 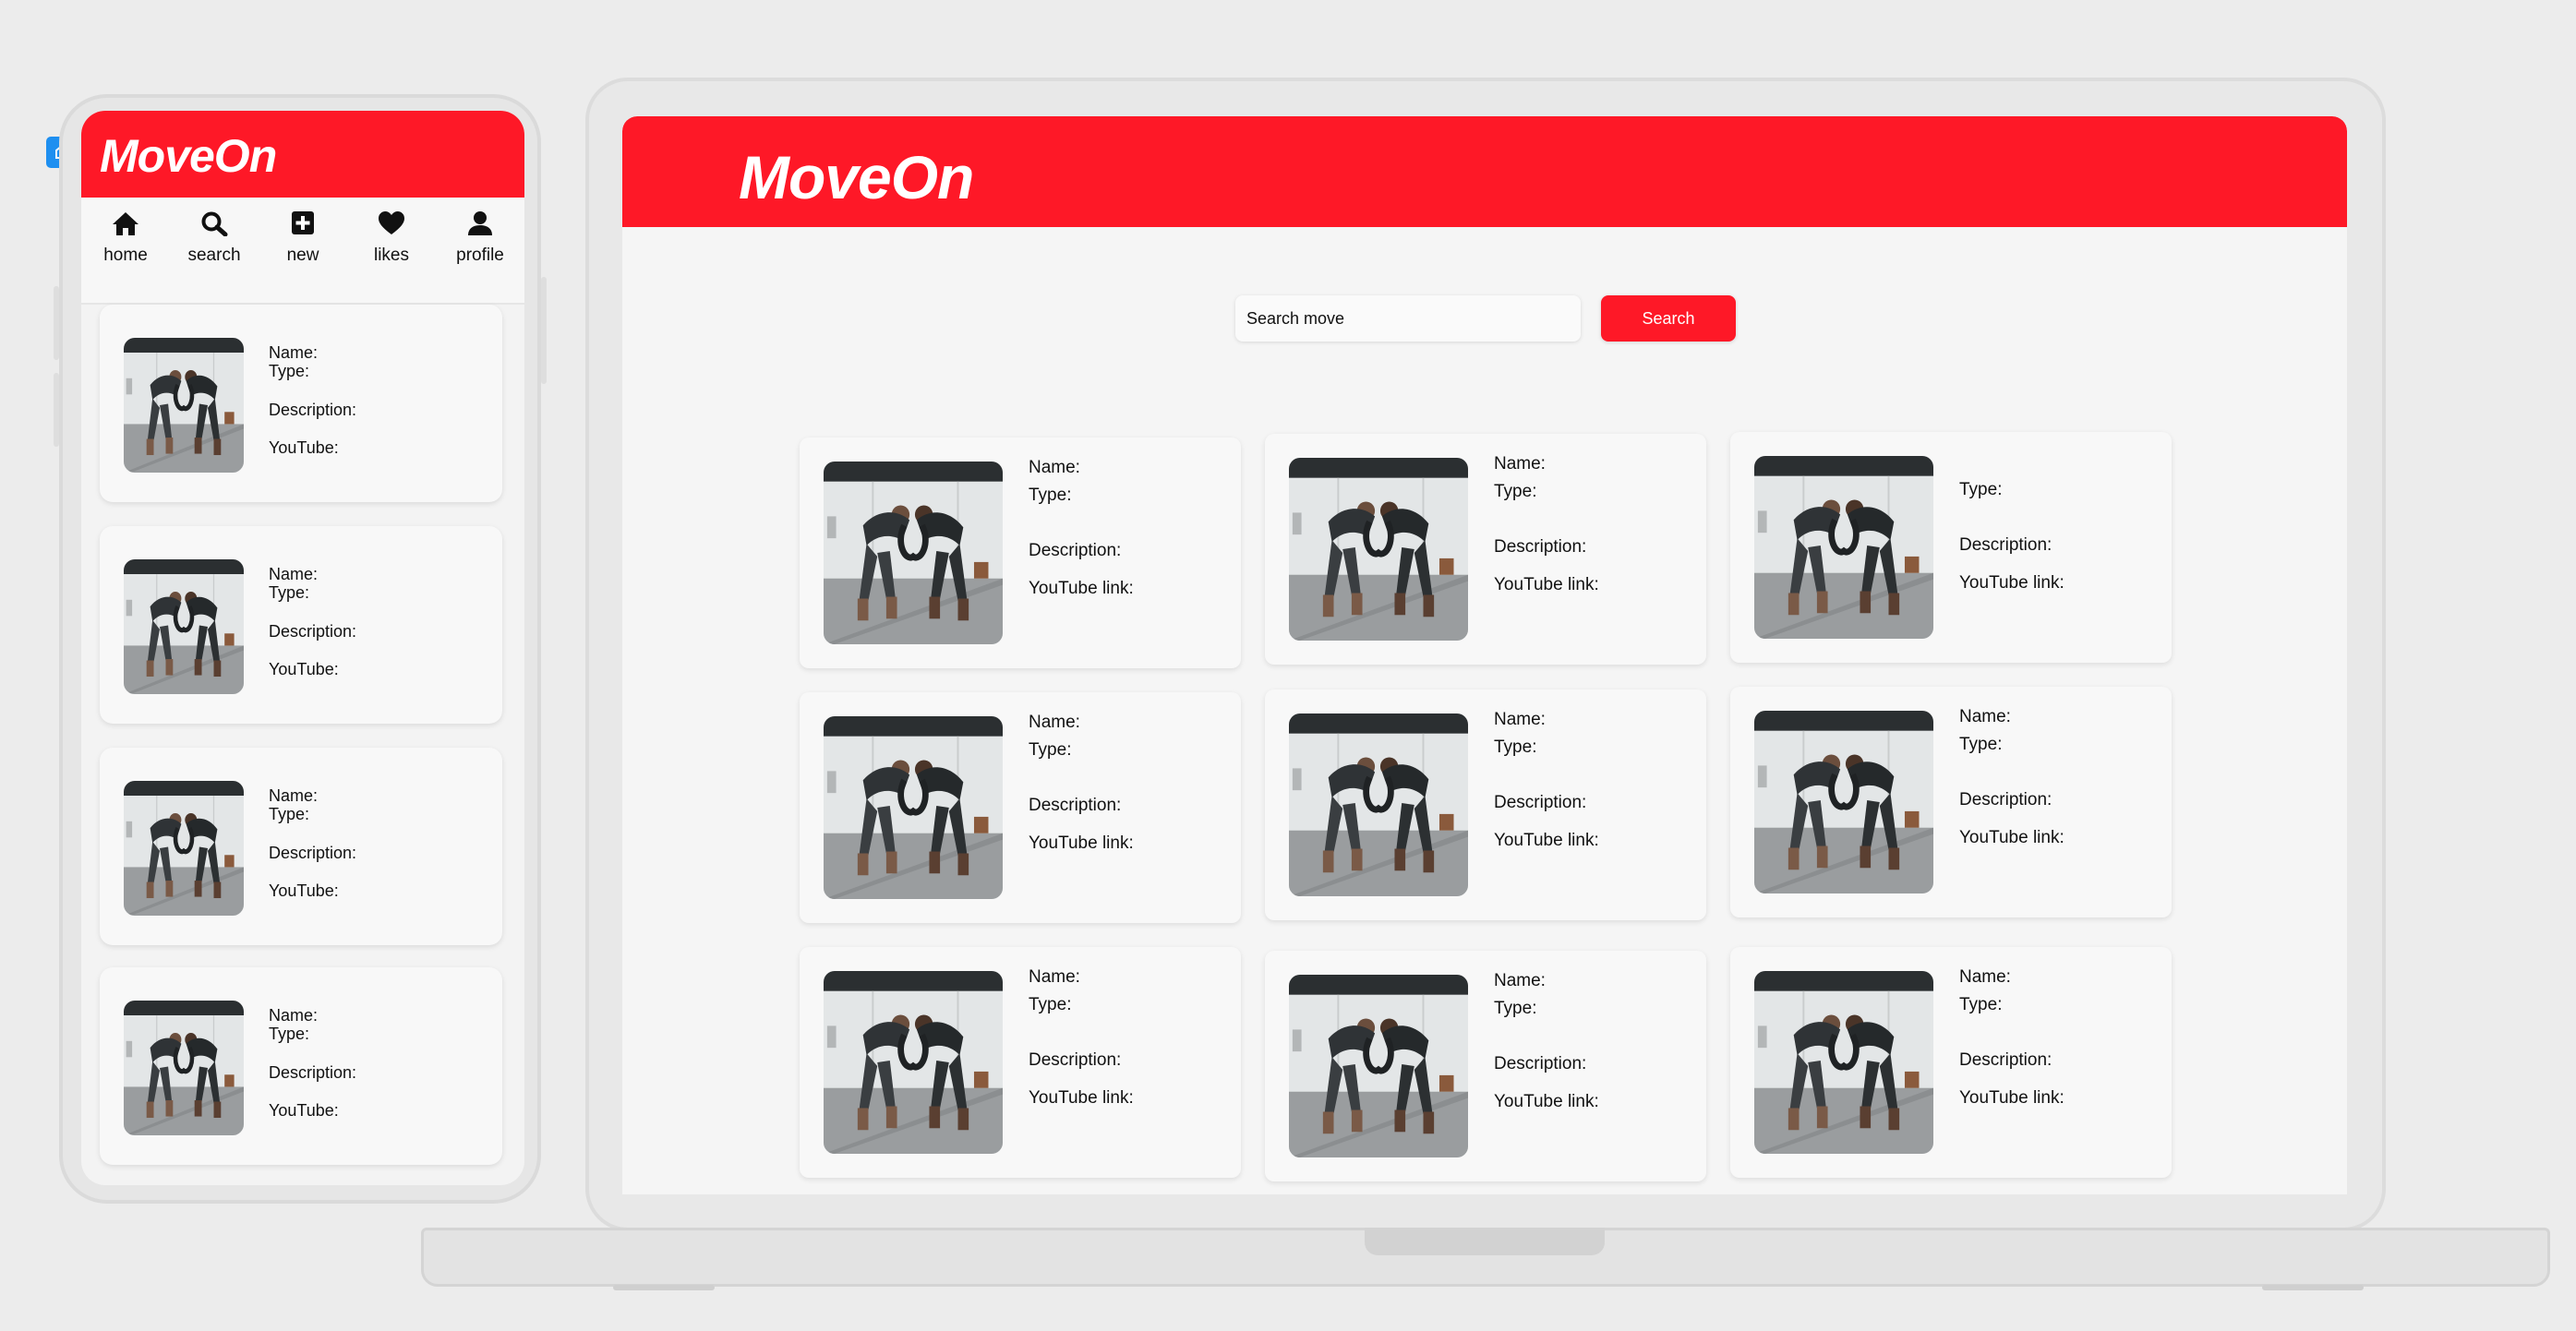 What do you see at coordinates (1484, 172) in the screenshot?
I see `desktop-header: MoveOn` at bounding box center [1484, 172].